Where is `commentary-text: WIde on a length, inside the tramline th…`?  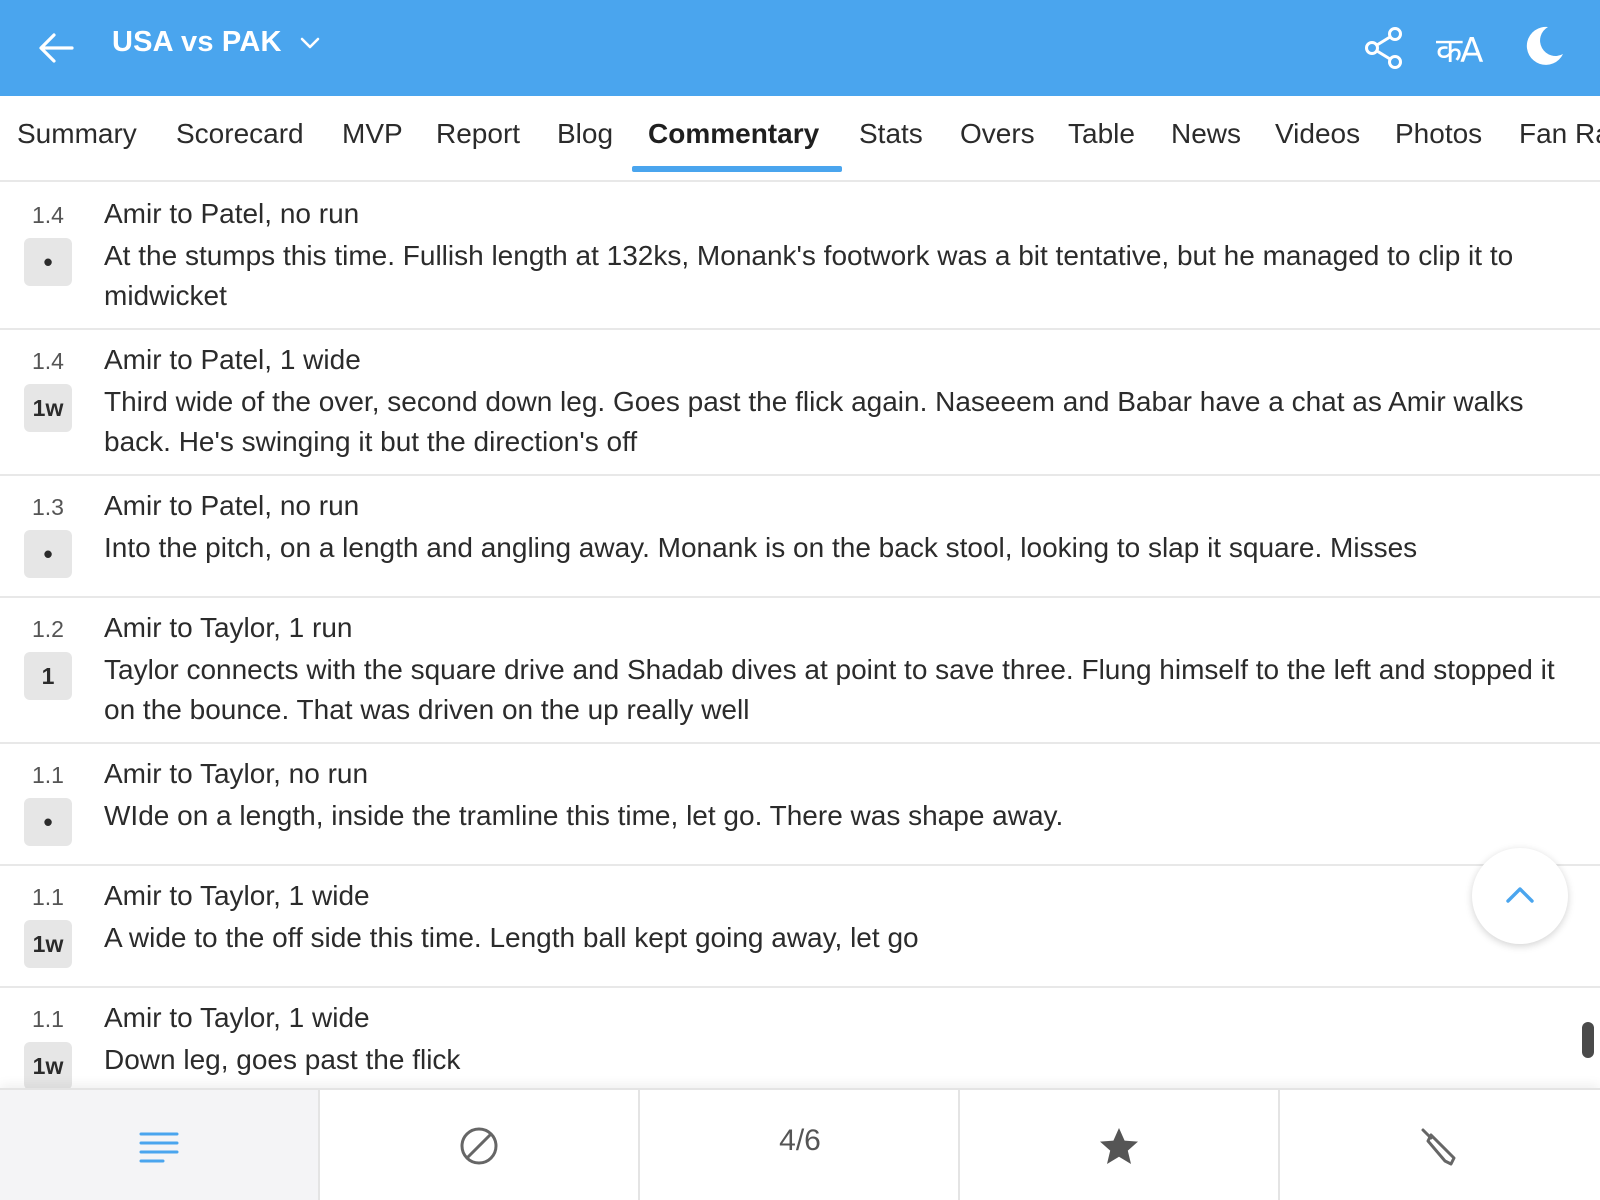 commentary-text: WIde on a length, inside the tramline th… is located at coordinates (584, 815).